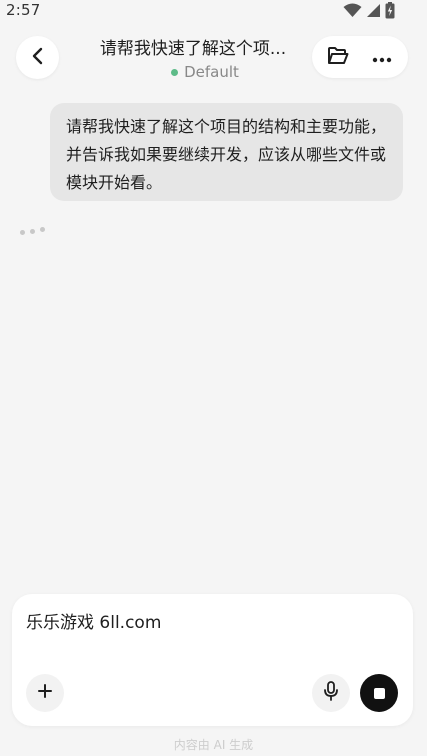 This screenshot has height=756, width=427. I want to click on header-actions, so click(360, 57).